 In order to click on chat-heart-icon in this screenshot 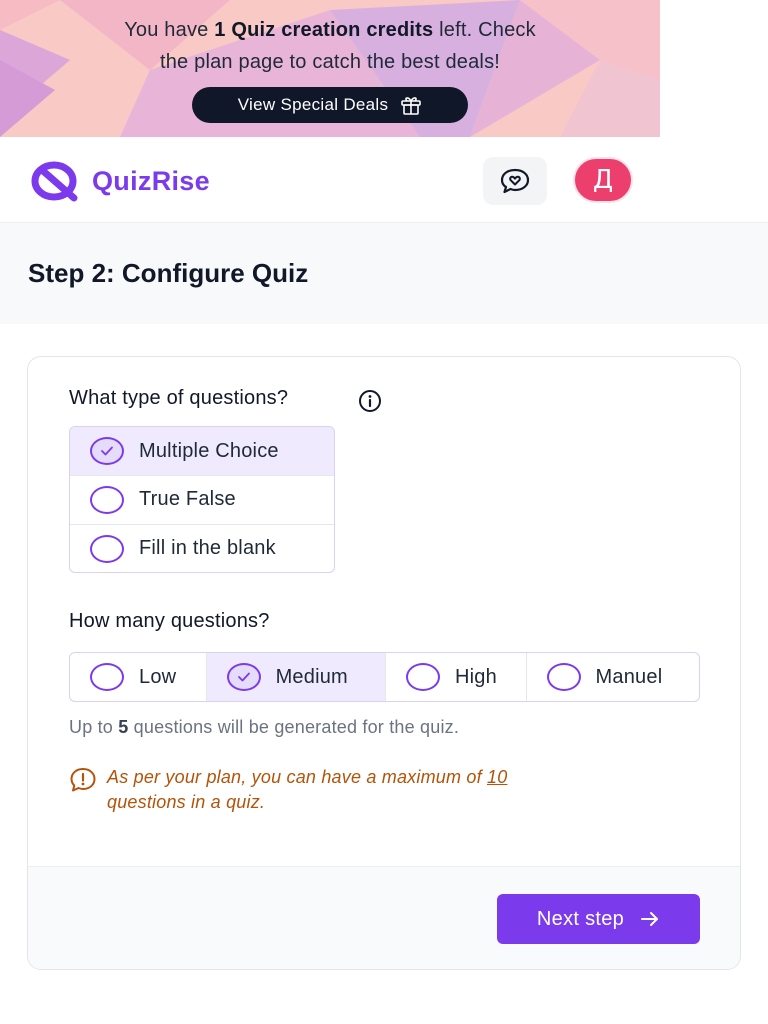, I will do `click(515, 181)`.